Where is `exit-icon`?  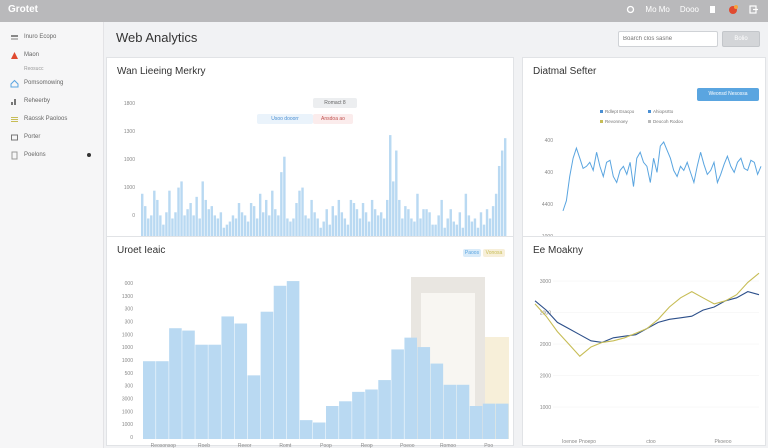
exit-icon is located at coordinates (753, 9).